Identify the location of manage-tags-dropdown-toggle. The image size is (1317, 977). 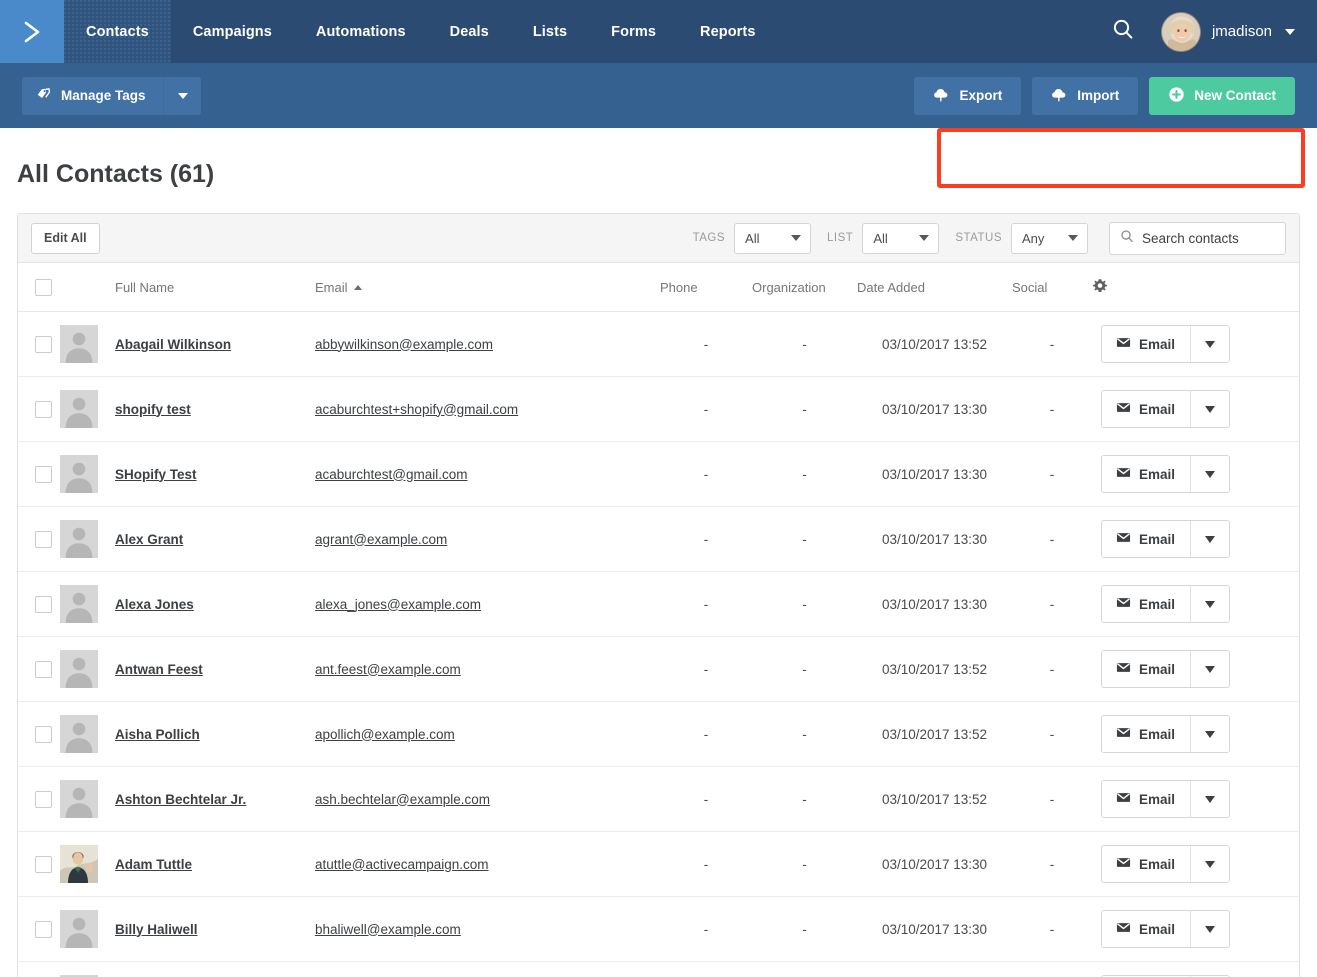
(181, 95).